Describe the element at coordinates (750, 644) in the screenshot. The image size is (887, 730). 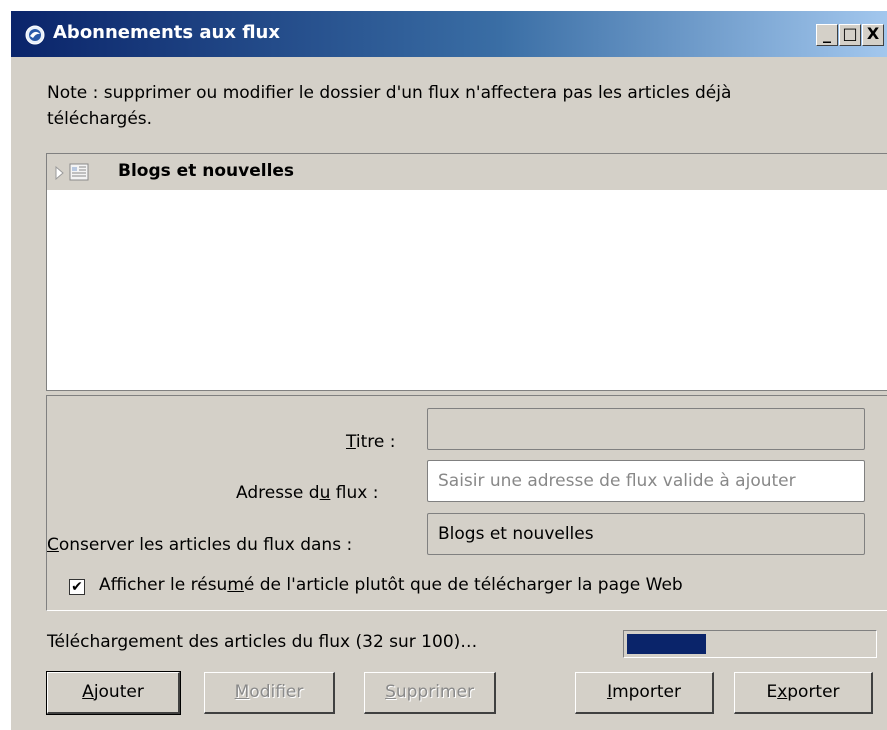
I see `download-progress-bar` at that location.